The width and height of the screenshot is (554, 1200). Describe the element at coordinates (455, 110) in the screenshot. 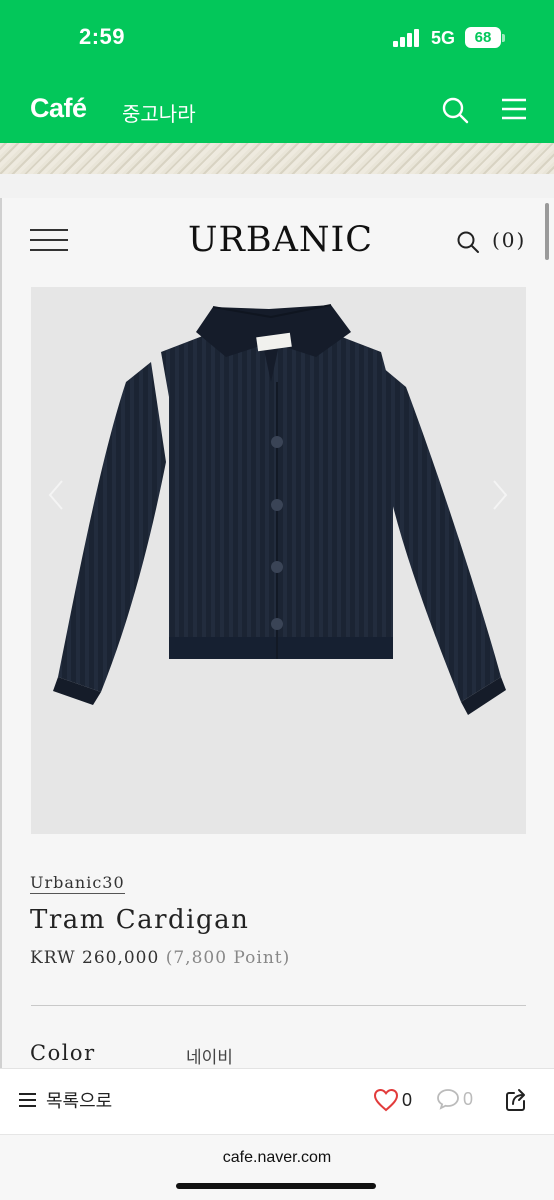

I see `search-icon` at that location.